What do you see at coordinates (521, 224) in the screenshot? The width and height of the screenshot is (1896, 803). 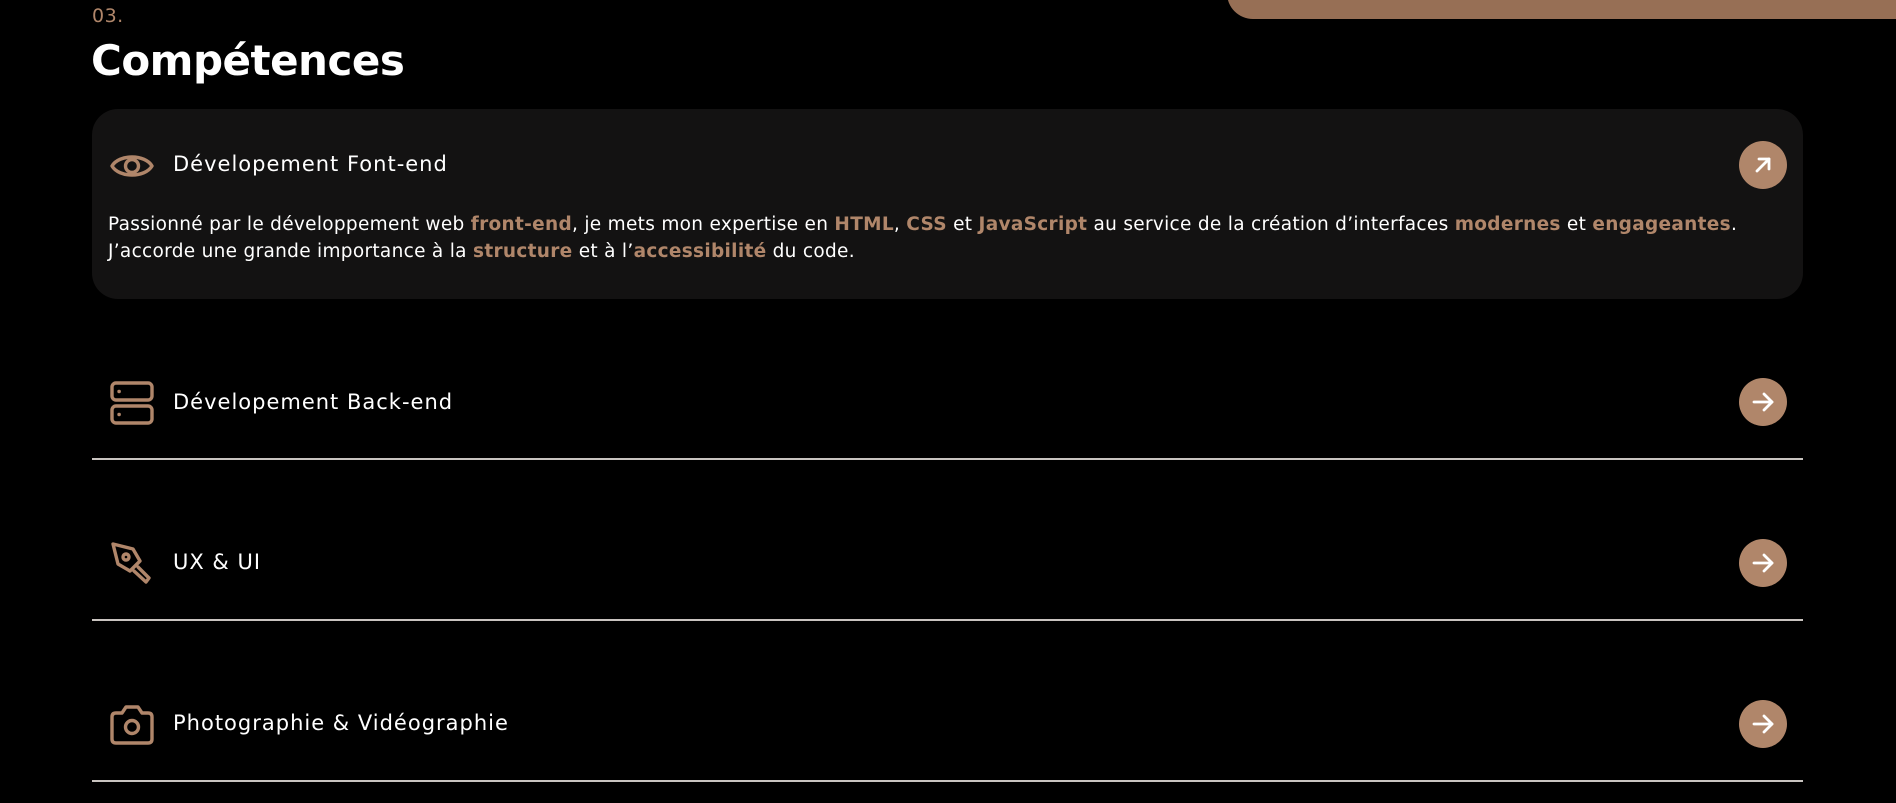 I see `keyword: front-end` at bounding box center [521, 224].